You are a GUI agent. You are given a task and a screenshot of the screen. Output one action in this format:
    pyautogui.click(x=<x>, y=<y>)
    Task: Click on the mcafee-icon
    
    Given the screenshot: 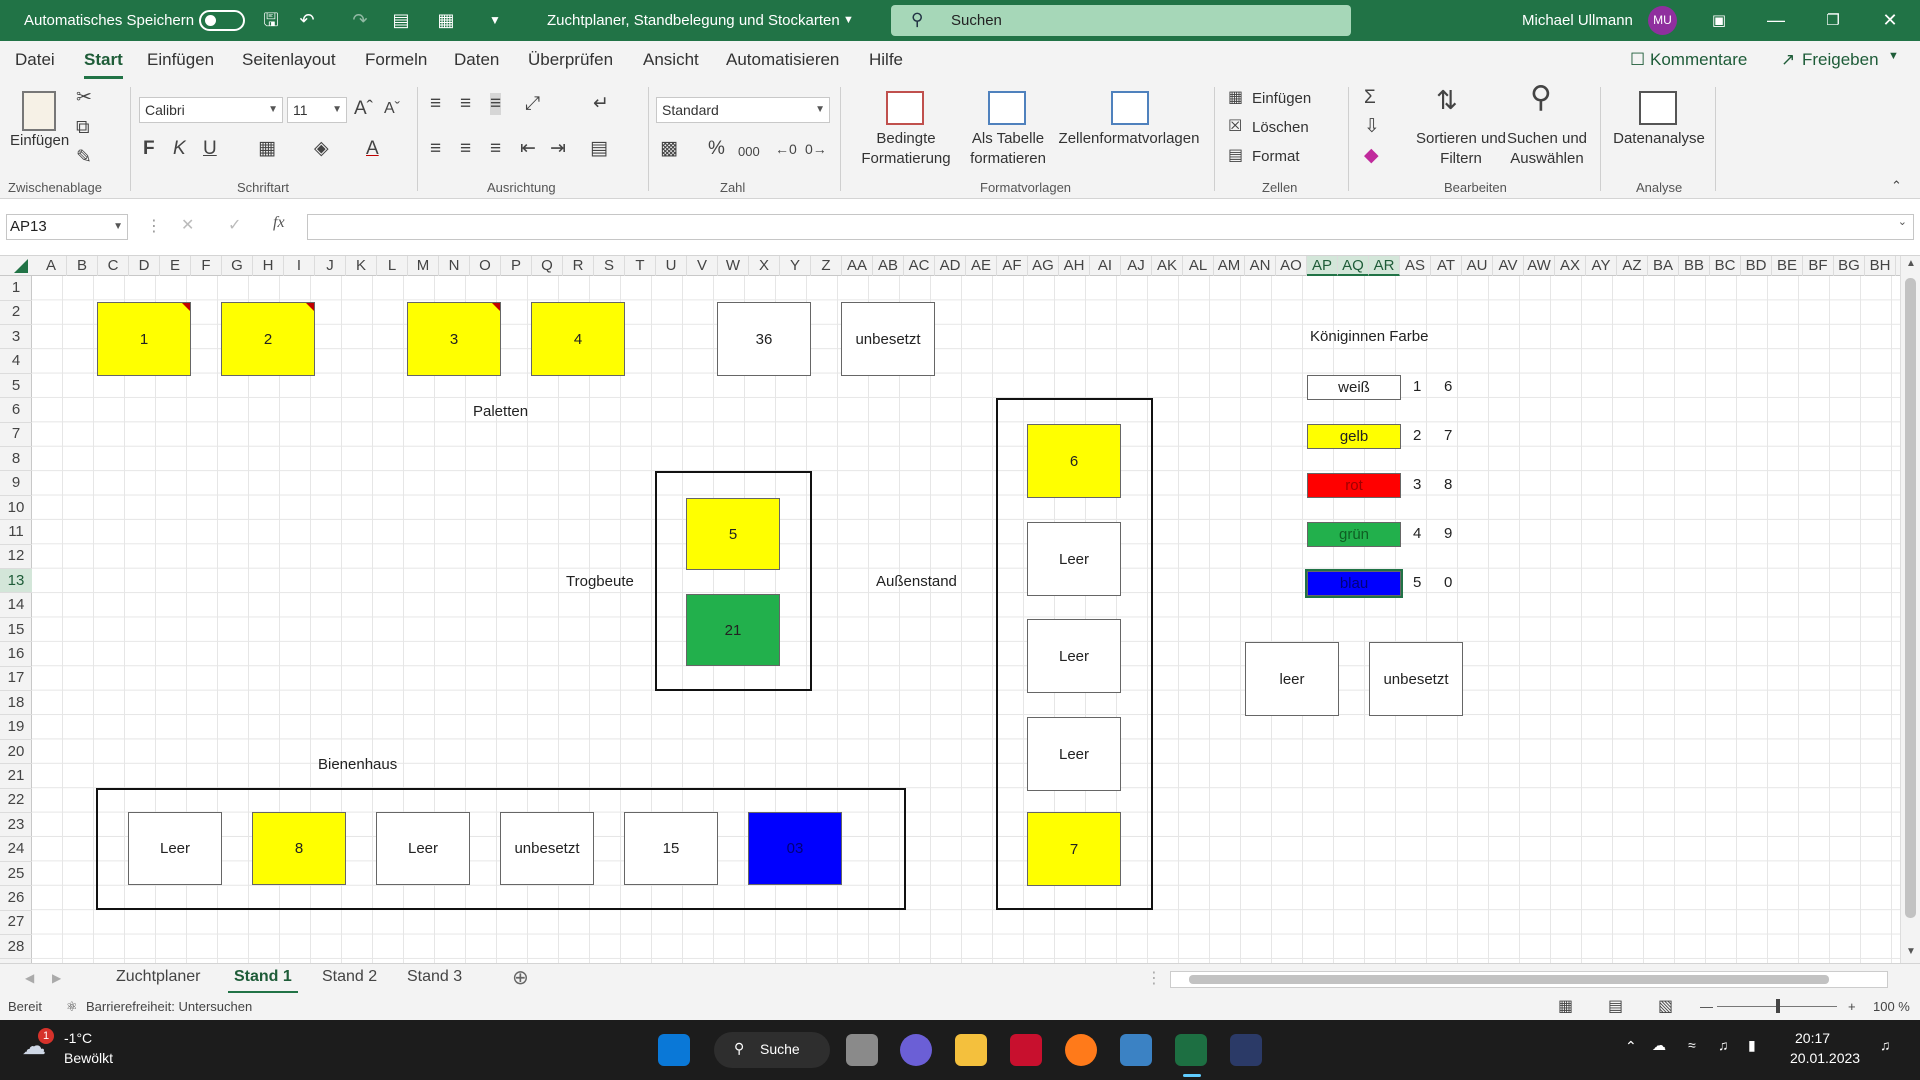 What is the action you would take?
    pyautogui.click(x=1026, y=1050)
    